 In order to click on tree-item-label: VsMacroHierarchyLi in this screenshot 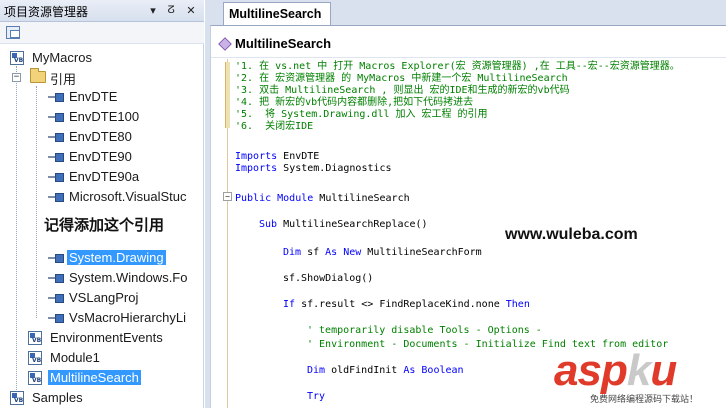, I will do `click(128, 317)`.